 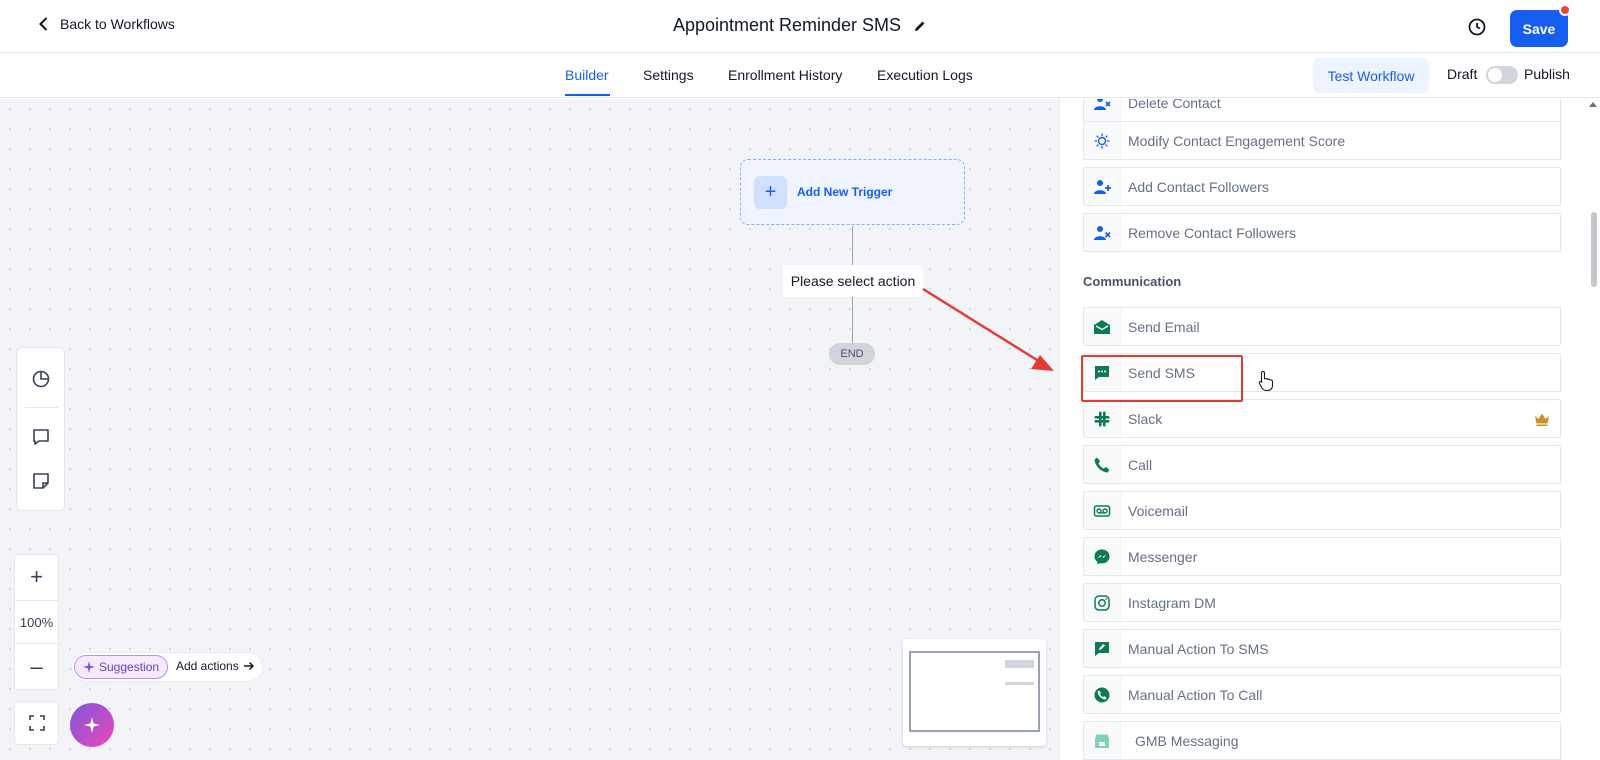 I want to click on add-actions-link: Add actions, so click(x=215, y=666).